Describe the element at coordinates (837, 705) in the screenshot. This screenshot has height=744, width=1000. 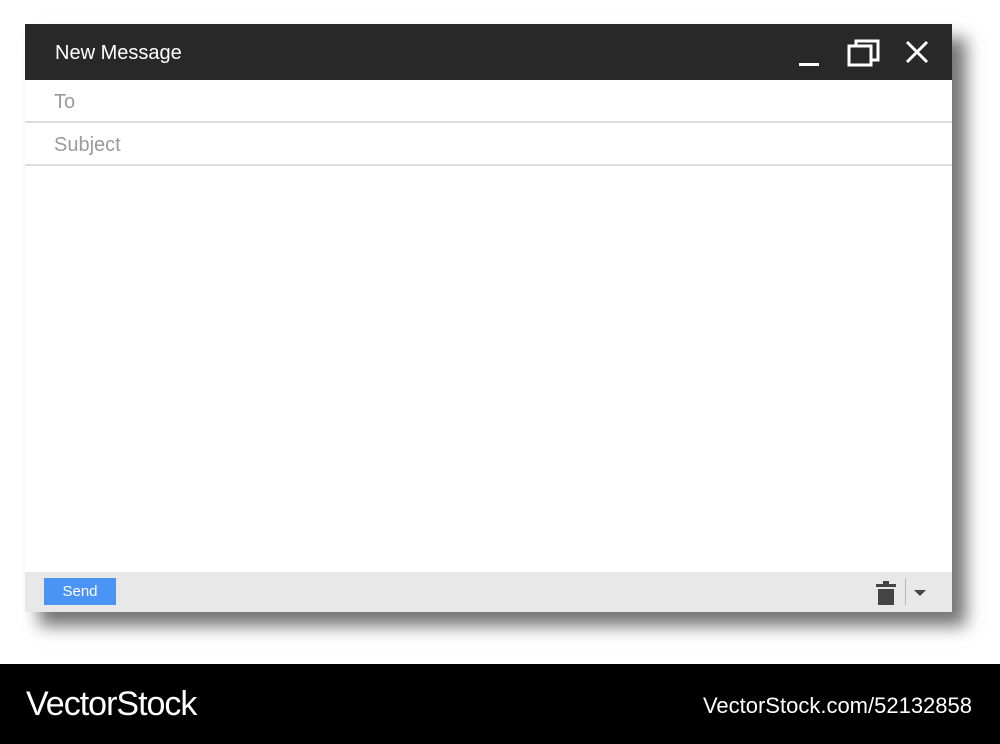
I see `watermark-url: VectorStock.com/52132858` at that location.